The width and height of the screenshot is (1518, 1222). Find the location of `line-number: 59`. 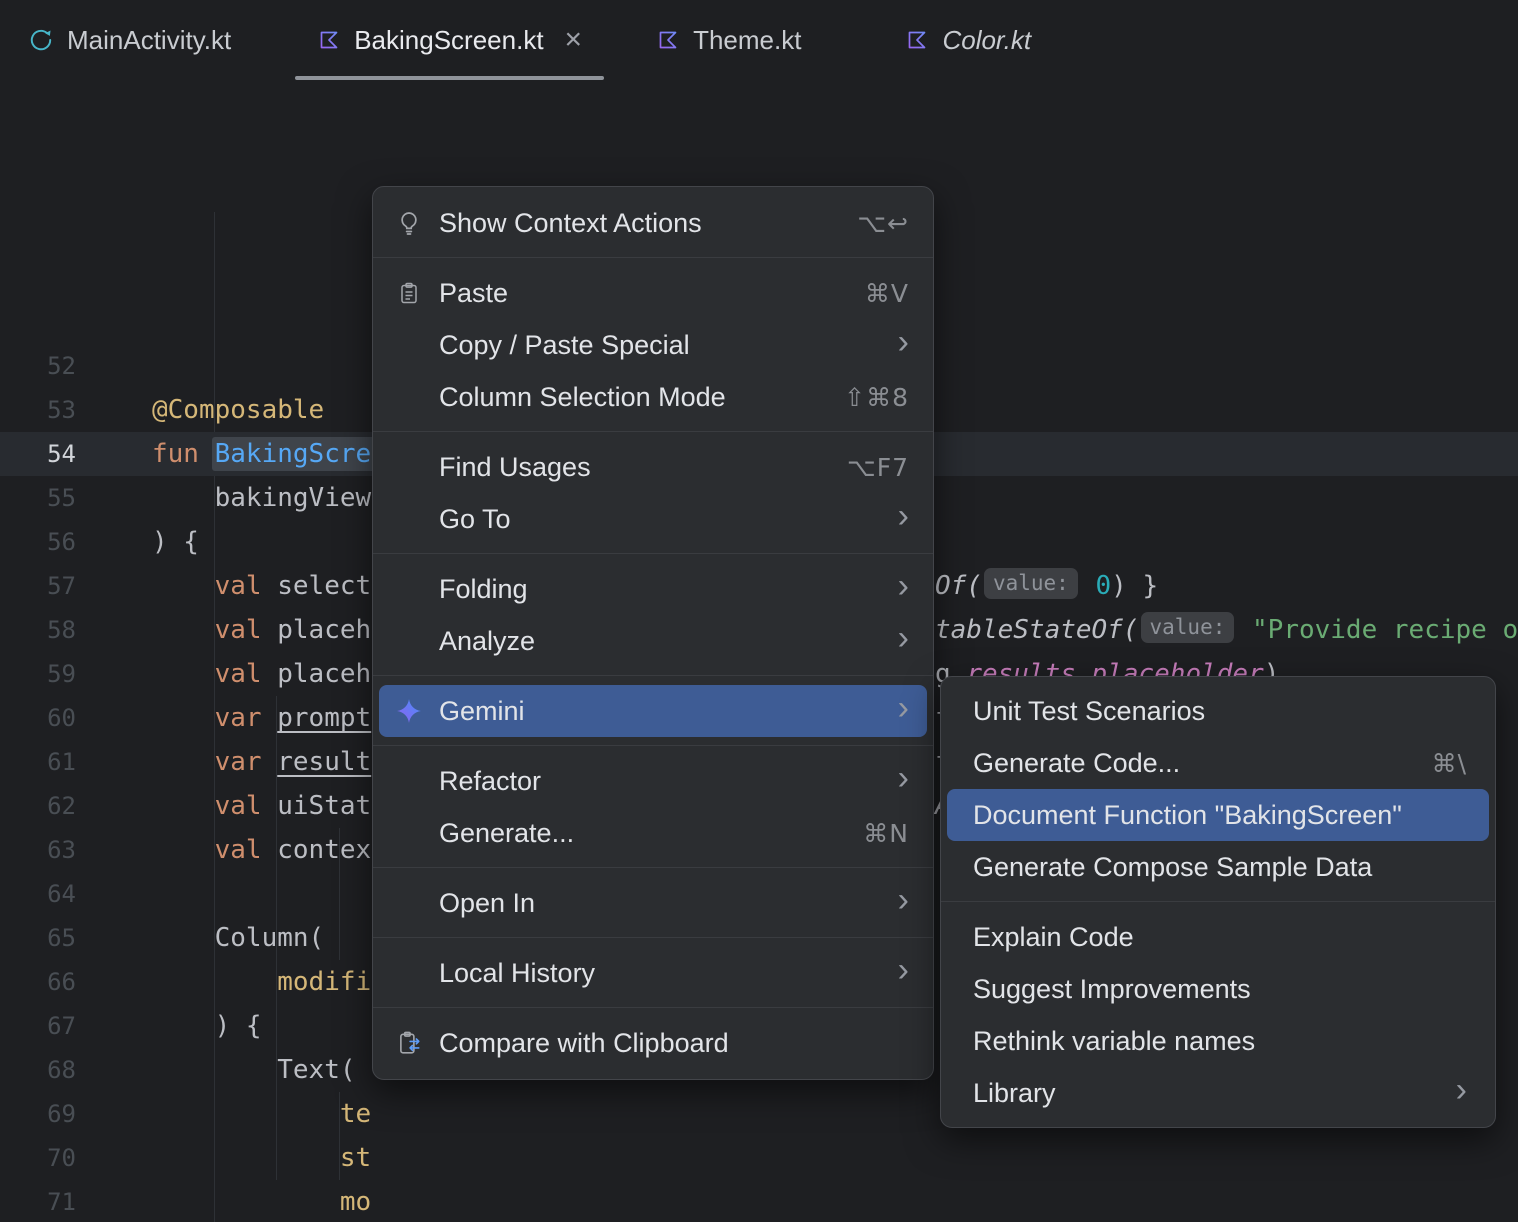

line-number: 59 is located at coordinates (38, 674).